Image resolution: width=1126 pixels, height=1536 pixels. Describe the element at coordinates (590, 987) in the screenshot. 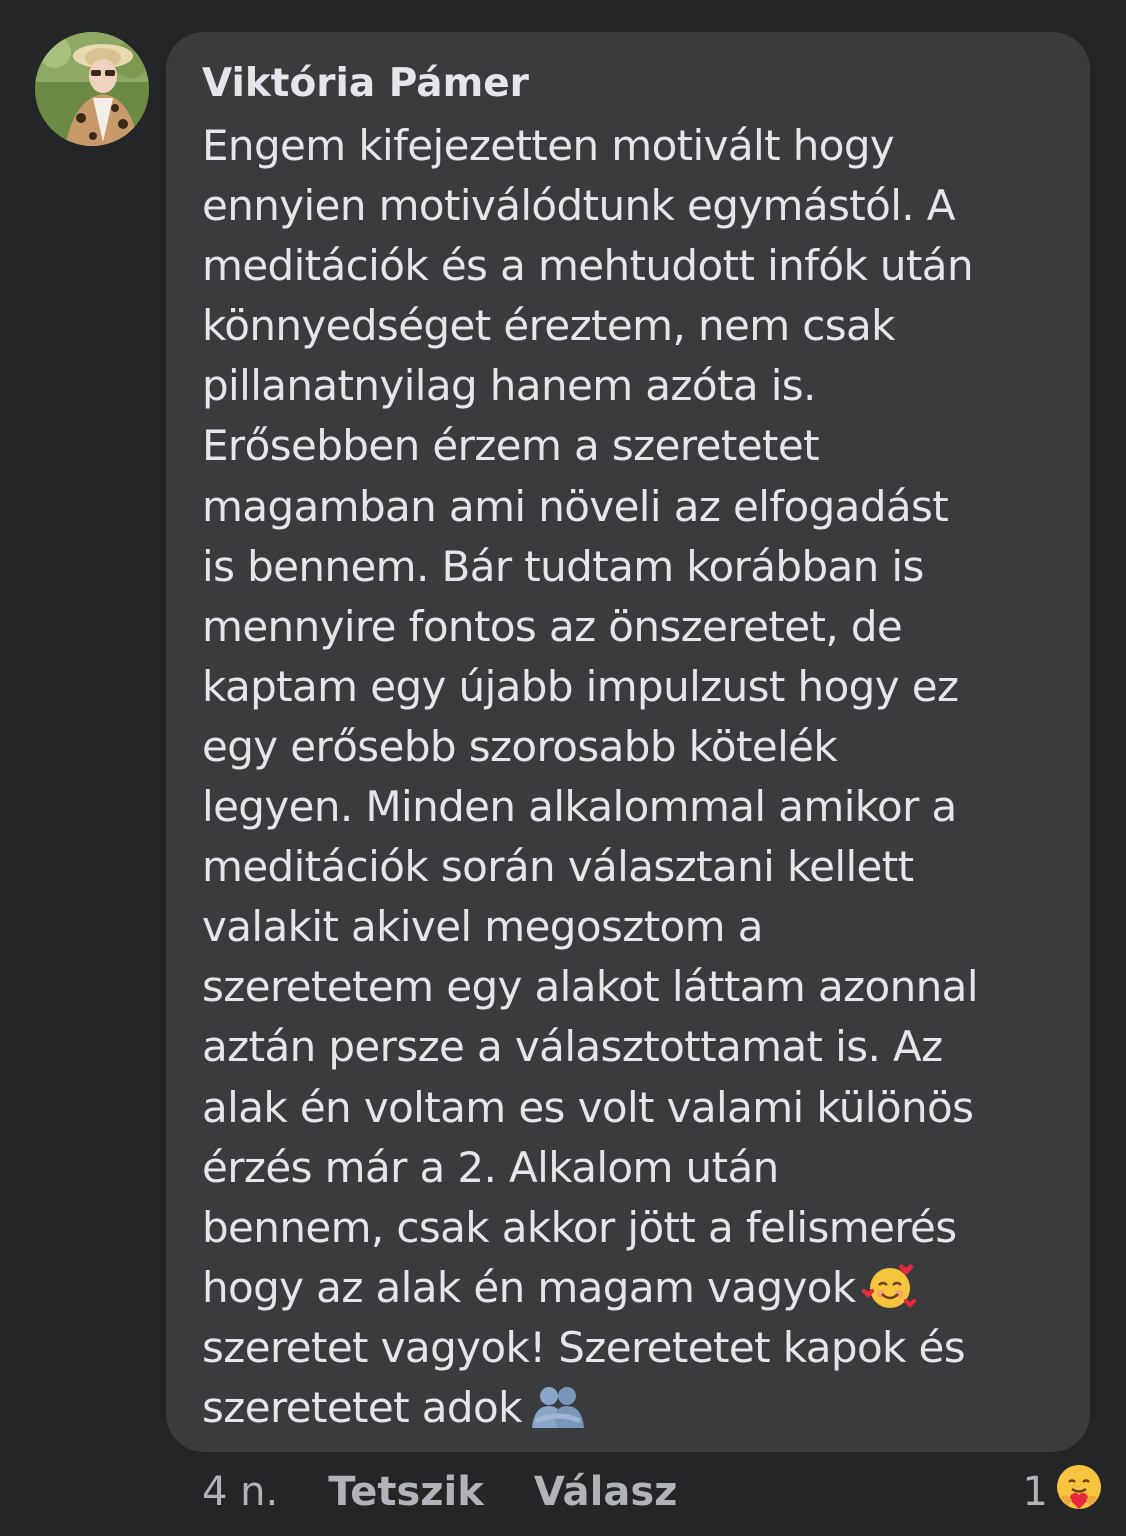

I see `comment-line: szeretetem egy alakot láttam azonnal` at that location.